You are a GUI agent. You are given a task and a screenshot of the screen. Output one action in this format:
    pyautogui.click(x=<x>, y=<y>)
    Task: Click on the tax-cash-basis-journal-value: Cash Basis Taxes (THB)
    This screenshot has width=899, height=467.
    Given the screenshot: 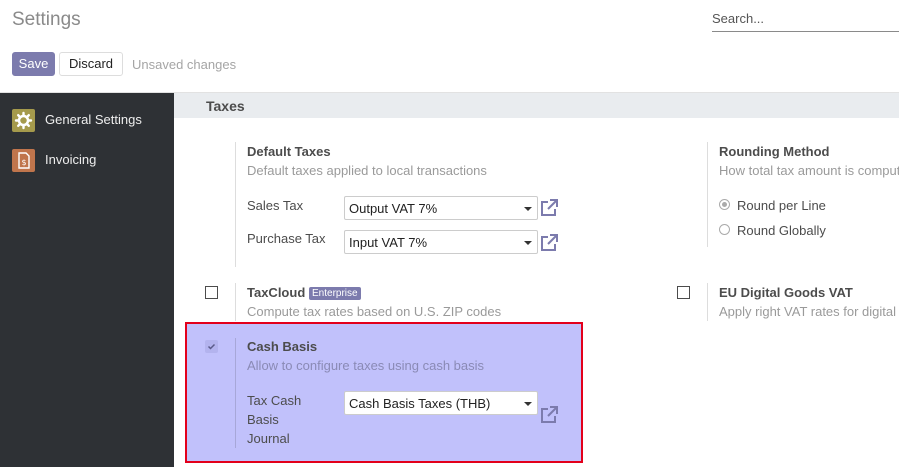 What is the action you would take?
    pyautogui.click(x=420, y=403)
    